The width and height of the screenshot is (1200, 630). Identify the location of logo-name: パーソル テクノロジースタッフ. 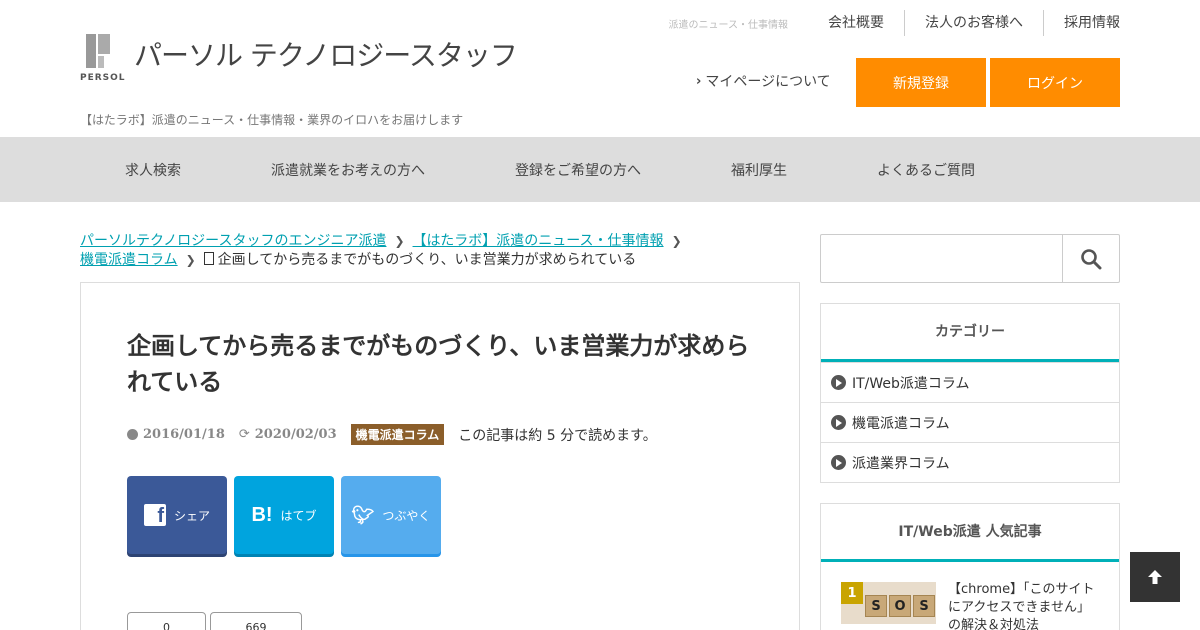
(326, 55).